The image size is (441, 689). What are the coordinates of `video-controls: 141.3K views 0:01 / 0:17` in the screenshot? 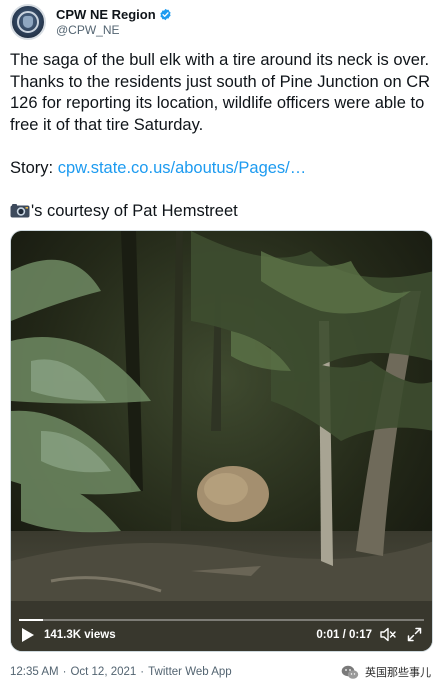 It's located at (221, 633).